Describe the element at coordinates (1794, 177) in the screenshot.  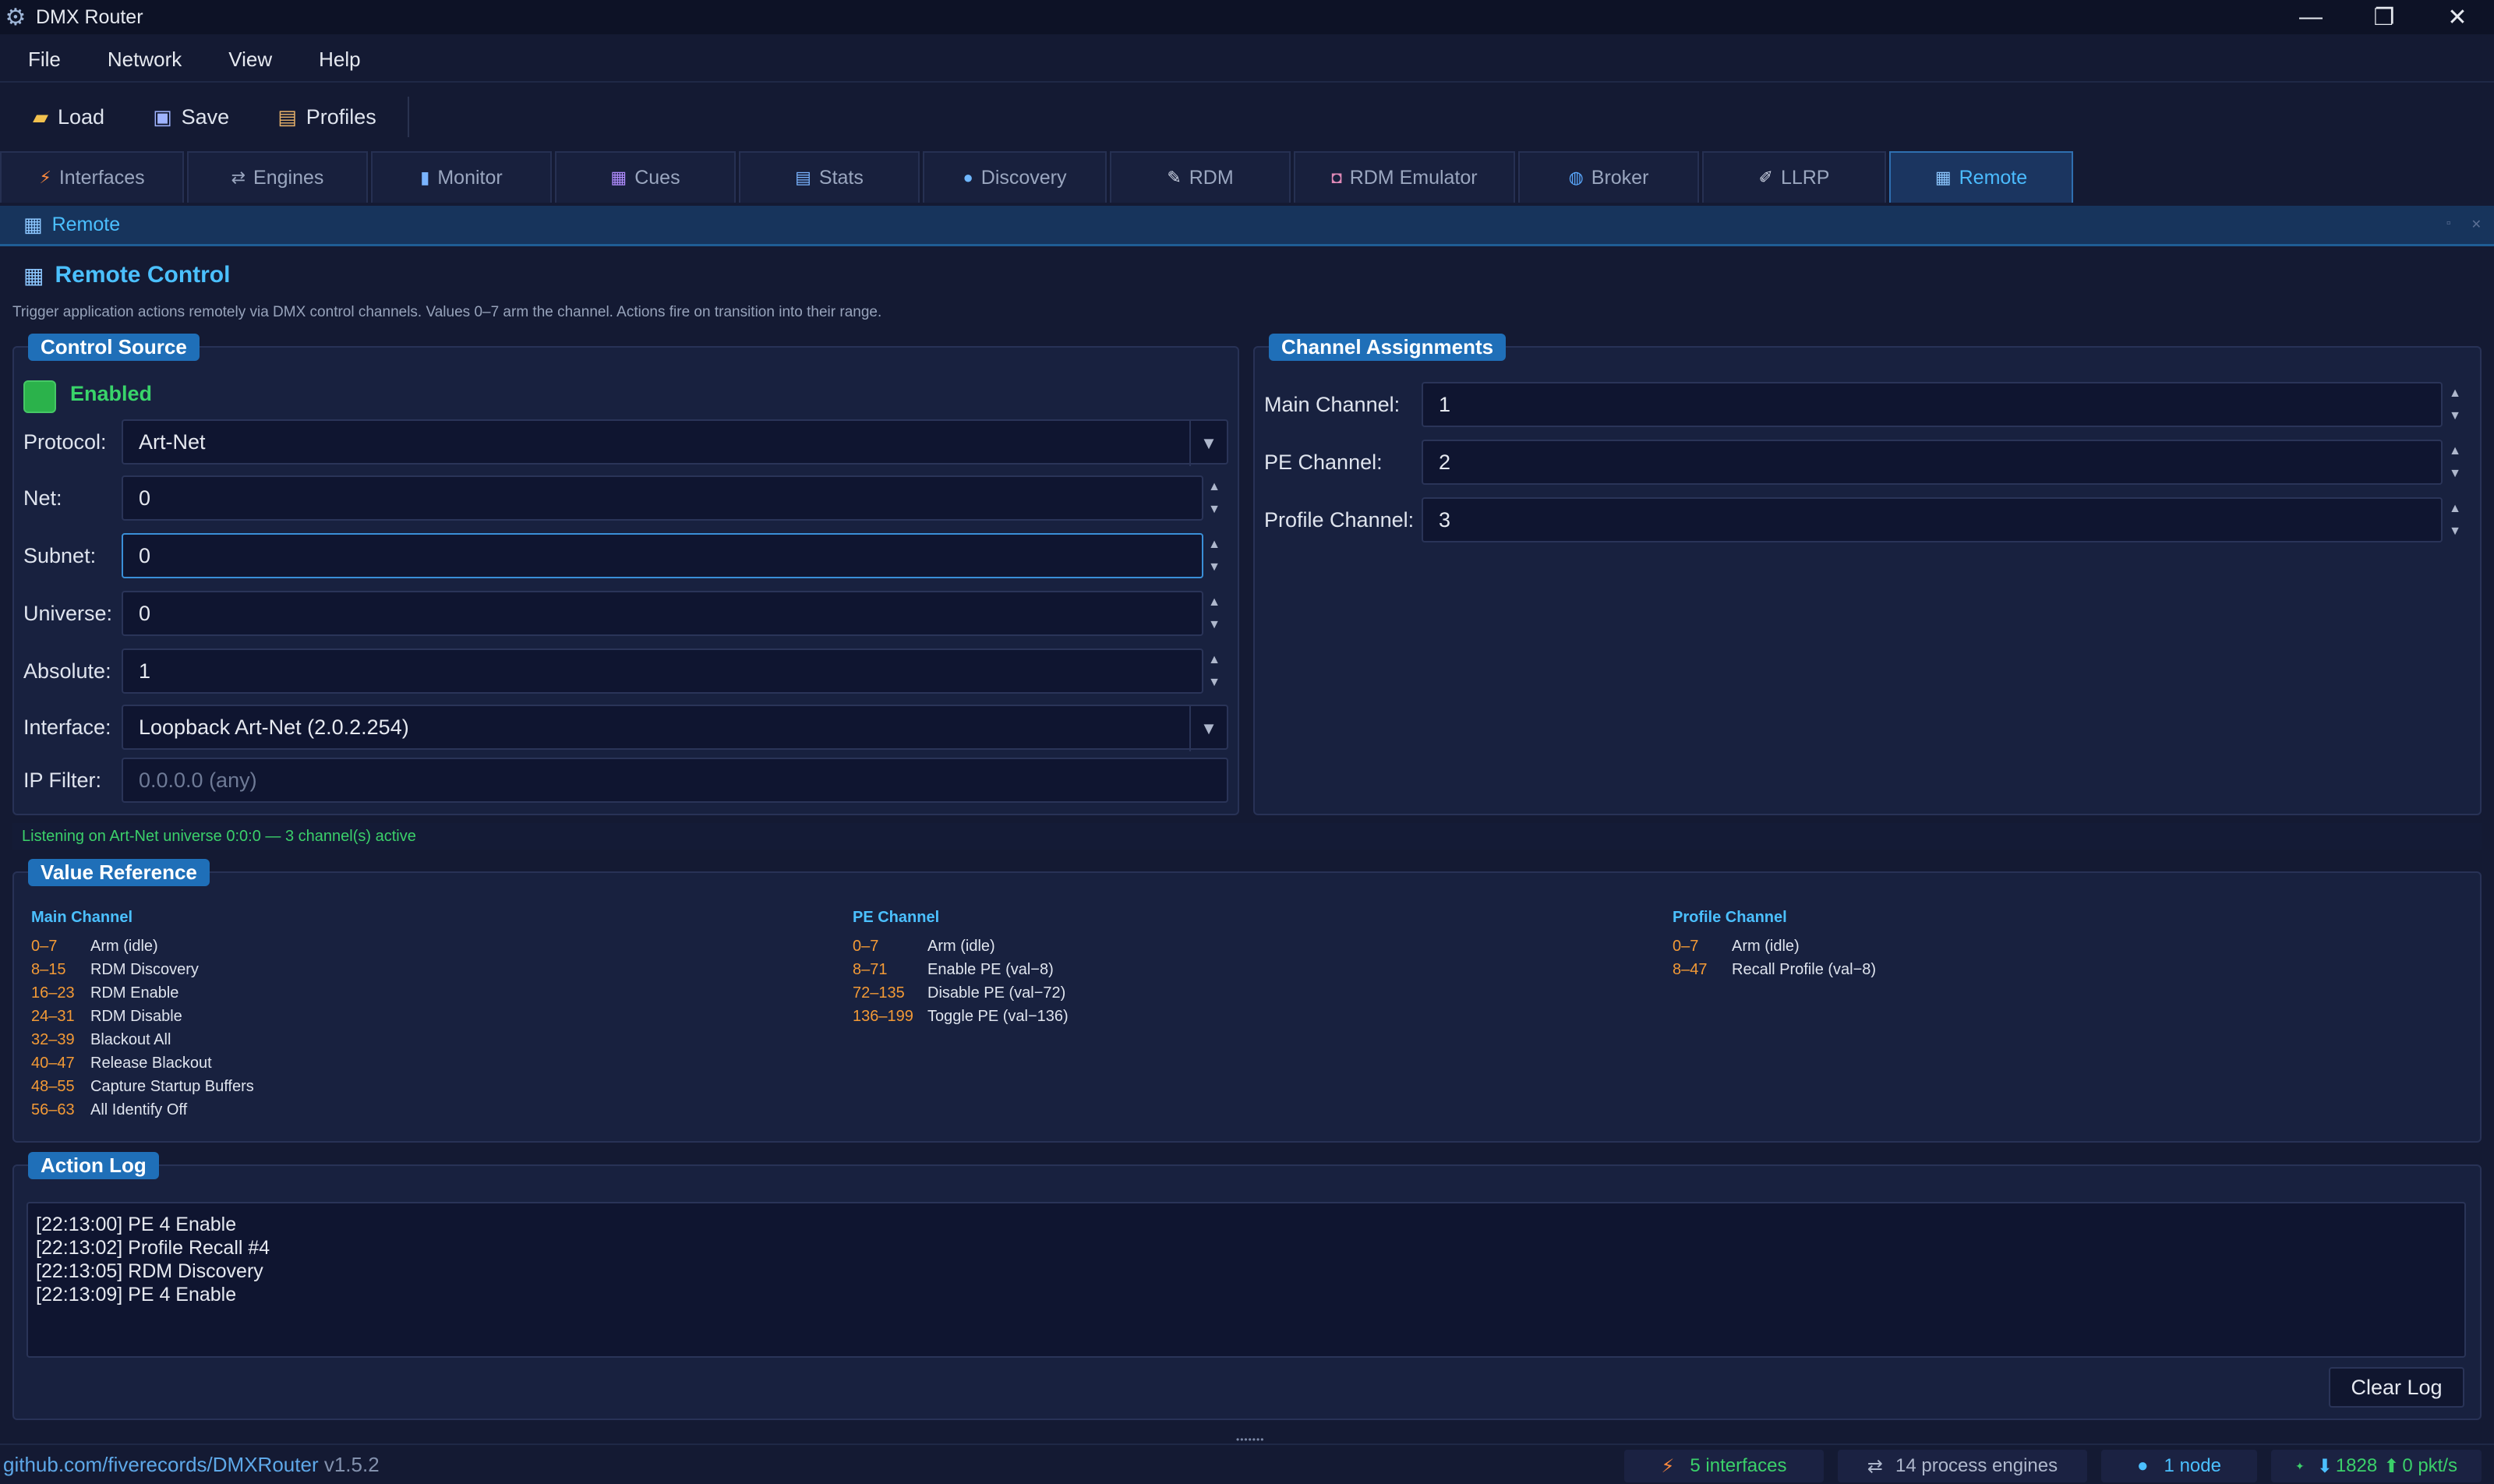
I see `tab-llrp: ✐ LLRP` at that location.